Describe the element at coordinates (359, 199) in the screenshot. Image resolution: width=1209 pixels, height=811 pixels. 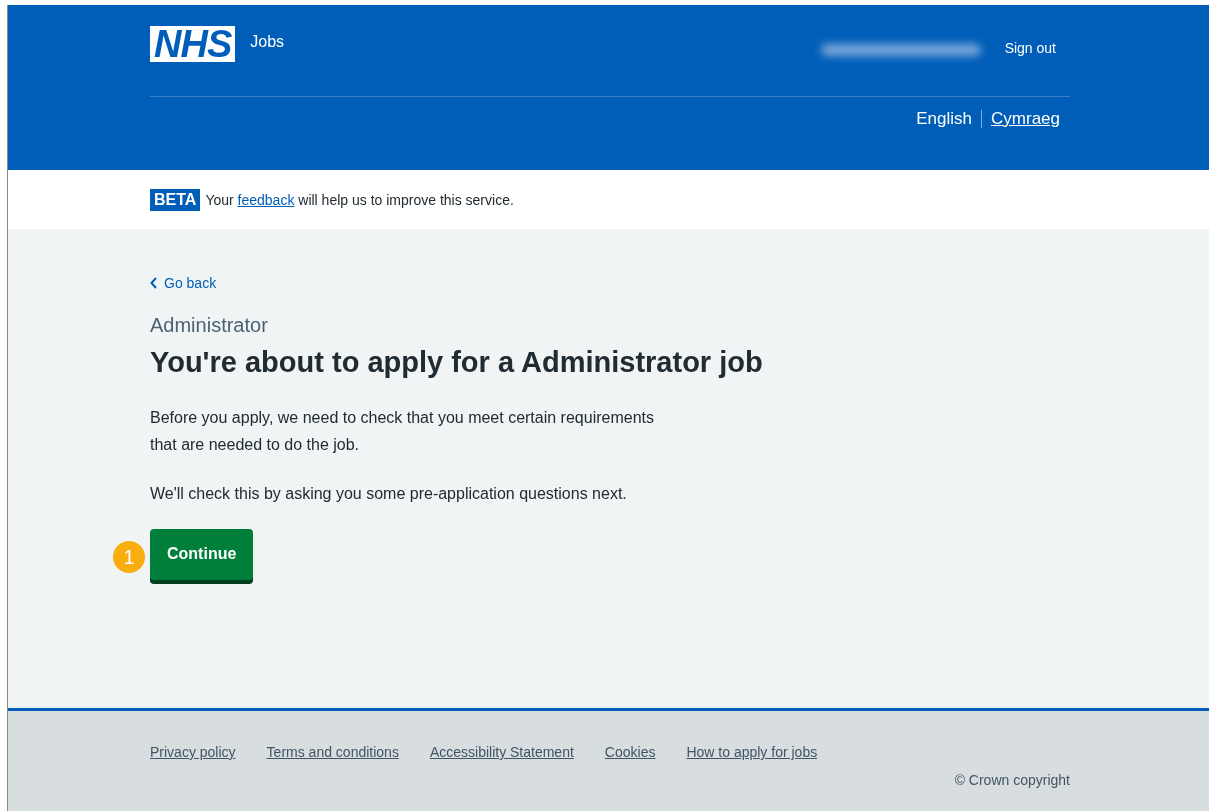
I see `feedback-message: Your feedback will help us to improve this service.` at that location.